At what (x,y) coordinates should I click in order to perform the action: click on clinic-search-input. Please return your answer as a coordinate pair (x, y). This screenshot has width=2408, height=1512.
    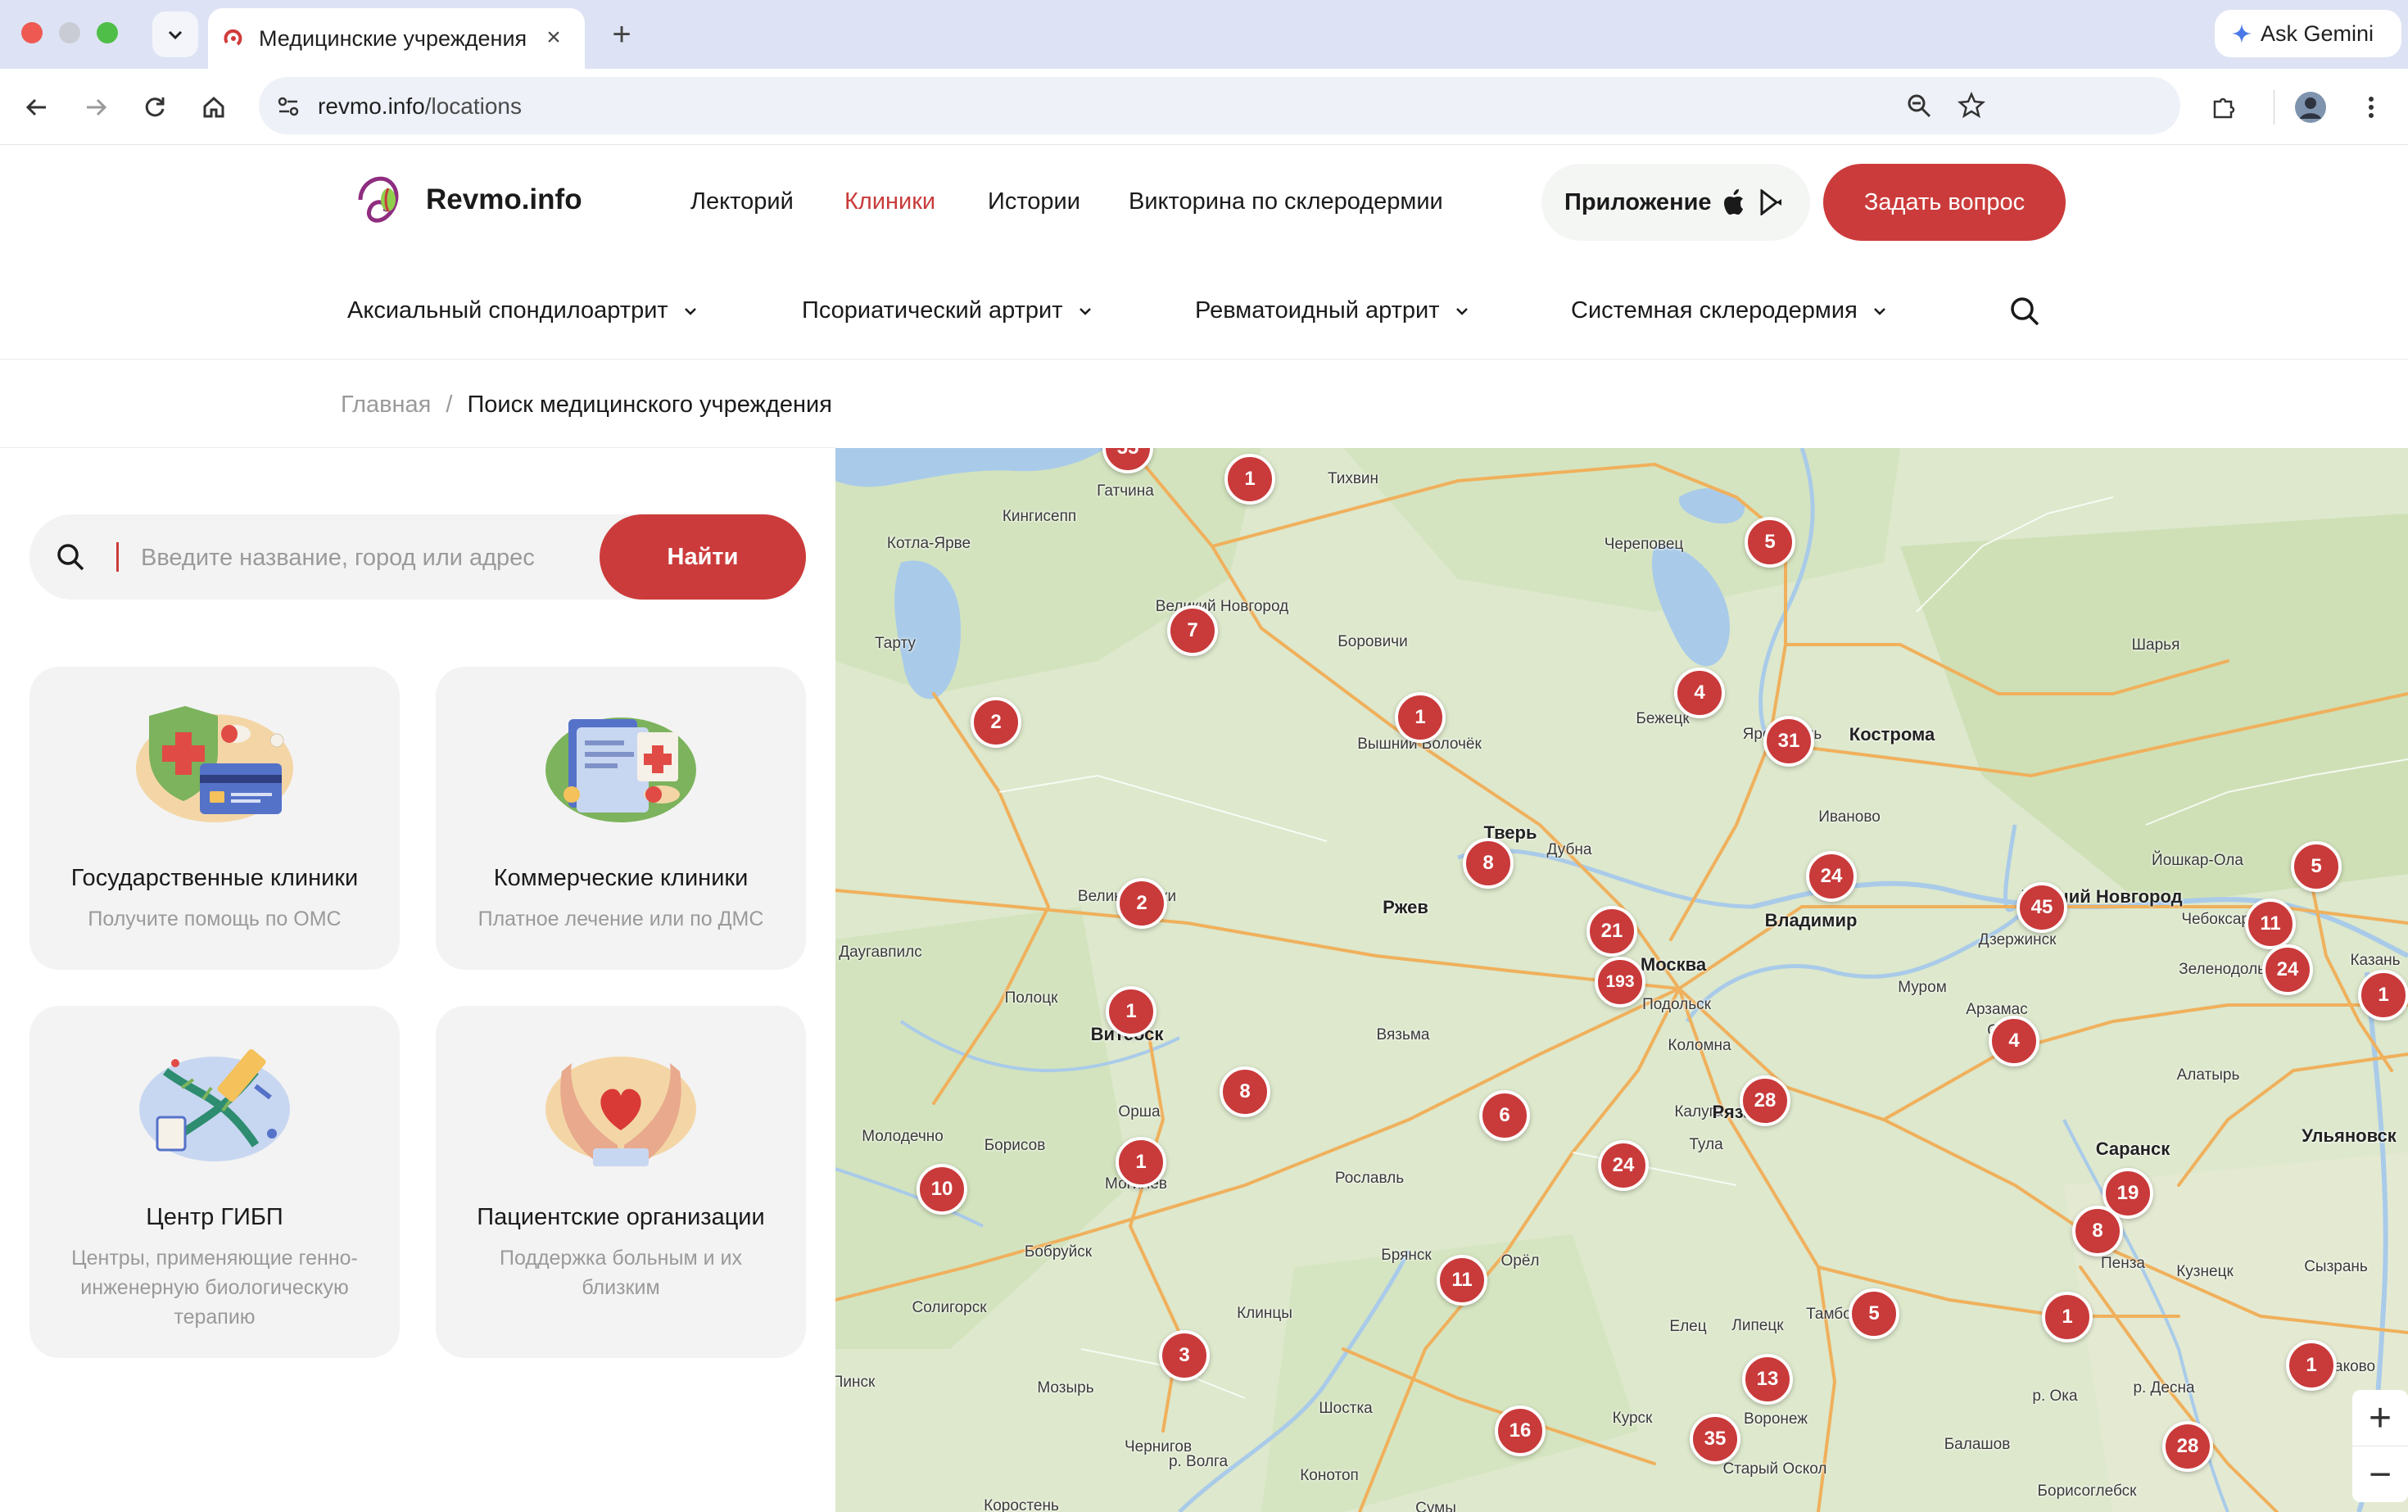
    Looking at the image, I should click on (378, 558).